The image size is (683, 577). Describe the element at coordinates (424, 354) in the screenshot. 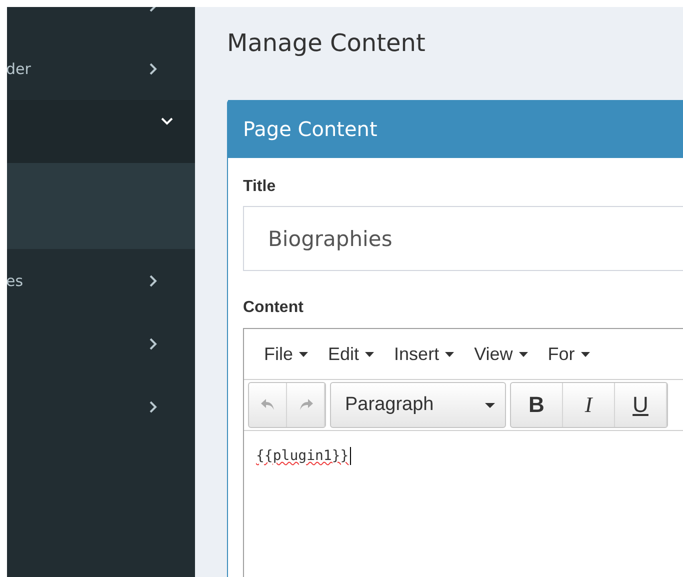

I see `menu-button: Insert` at that location.